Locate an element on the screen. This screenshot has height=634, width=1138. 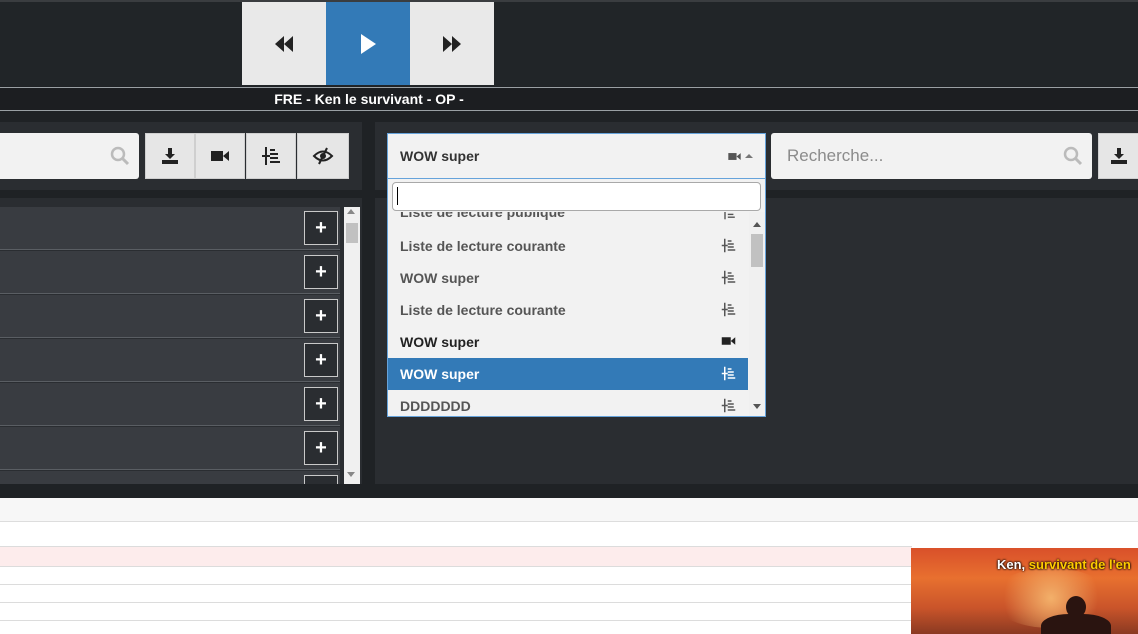
fast-forward-icon is located at coordinates (452, 43).